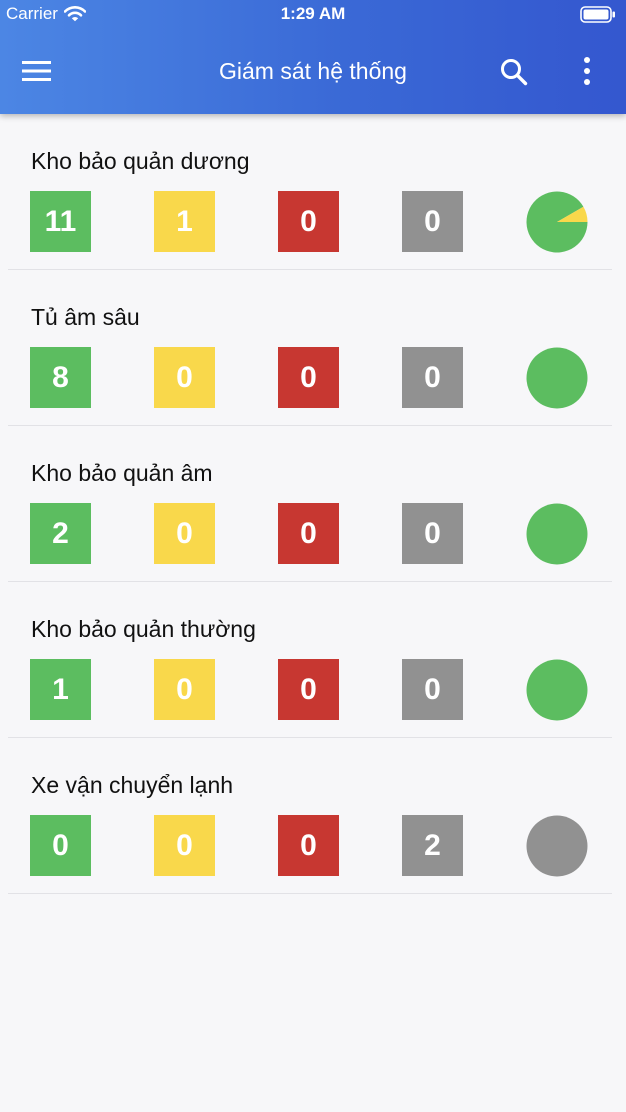 Image resolution: width=626 pixels, height=1112 pixels. Describe the element at coordinates (313, 57) in the screenshot. I see `app-bar: Carrier 1:29 AM Giám sát hệ thống` at that location.